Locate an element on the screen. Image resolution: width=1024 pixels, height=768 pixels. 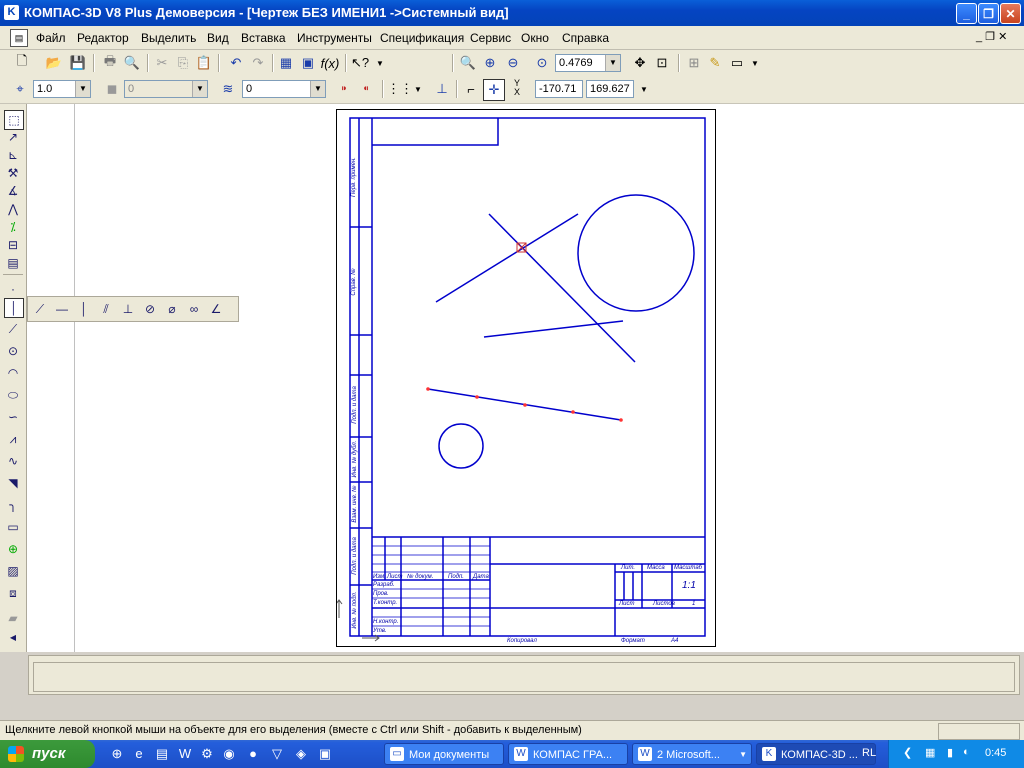
grid-icon: ⋮⋮ is located at coordinates (400, 89).